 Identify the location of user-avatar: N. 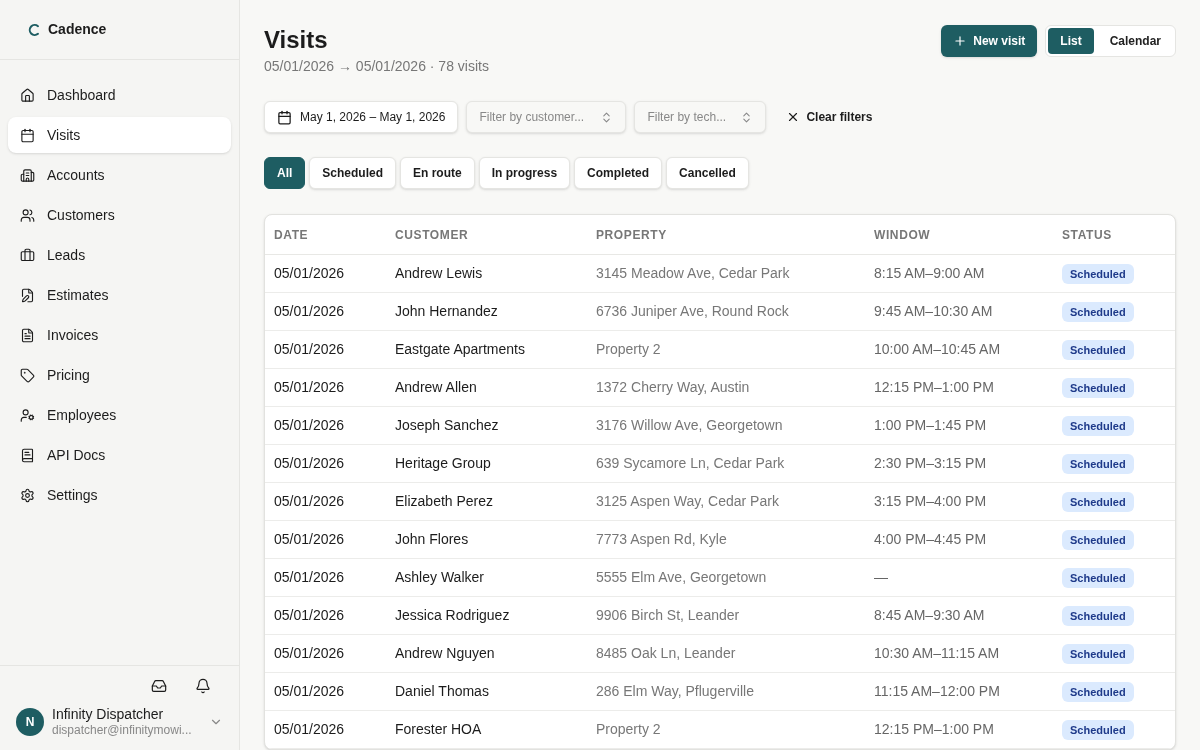
(30, 721).